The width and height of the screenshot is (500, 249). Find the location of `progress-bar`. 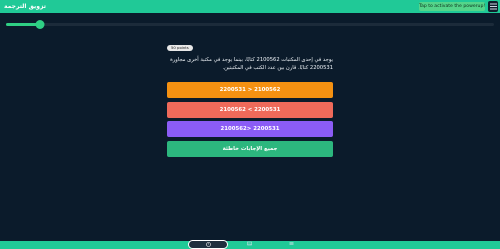

progress-bar is located at coordinates (250, 25).